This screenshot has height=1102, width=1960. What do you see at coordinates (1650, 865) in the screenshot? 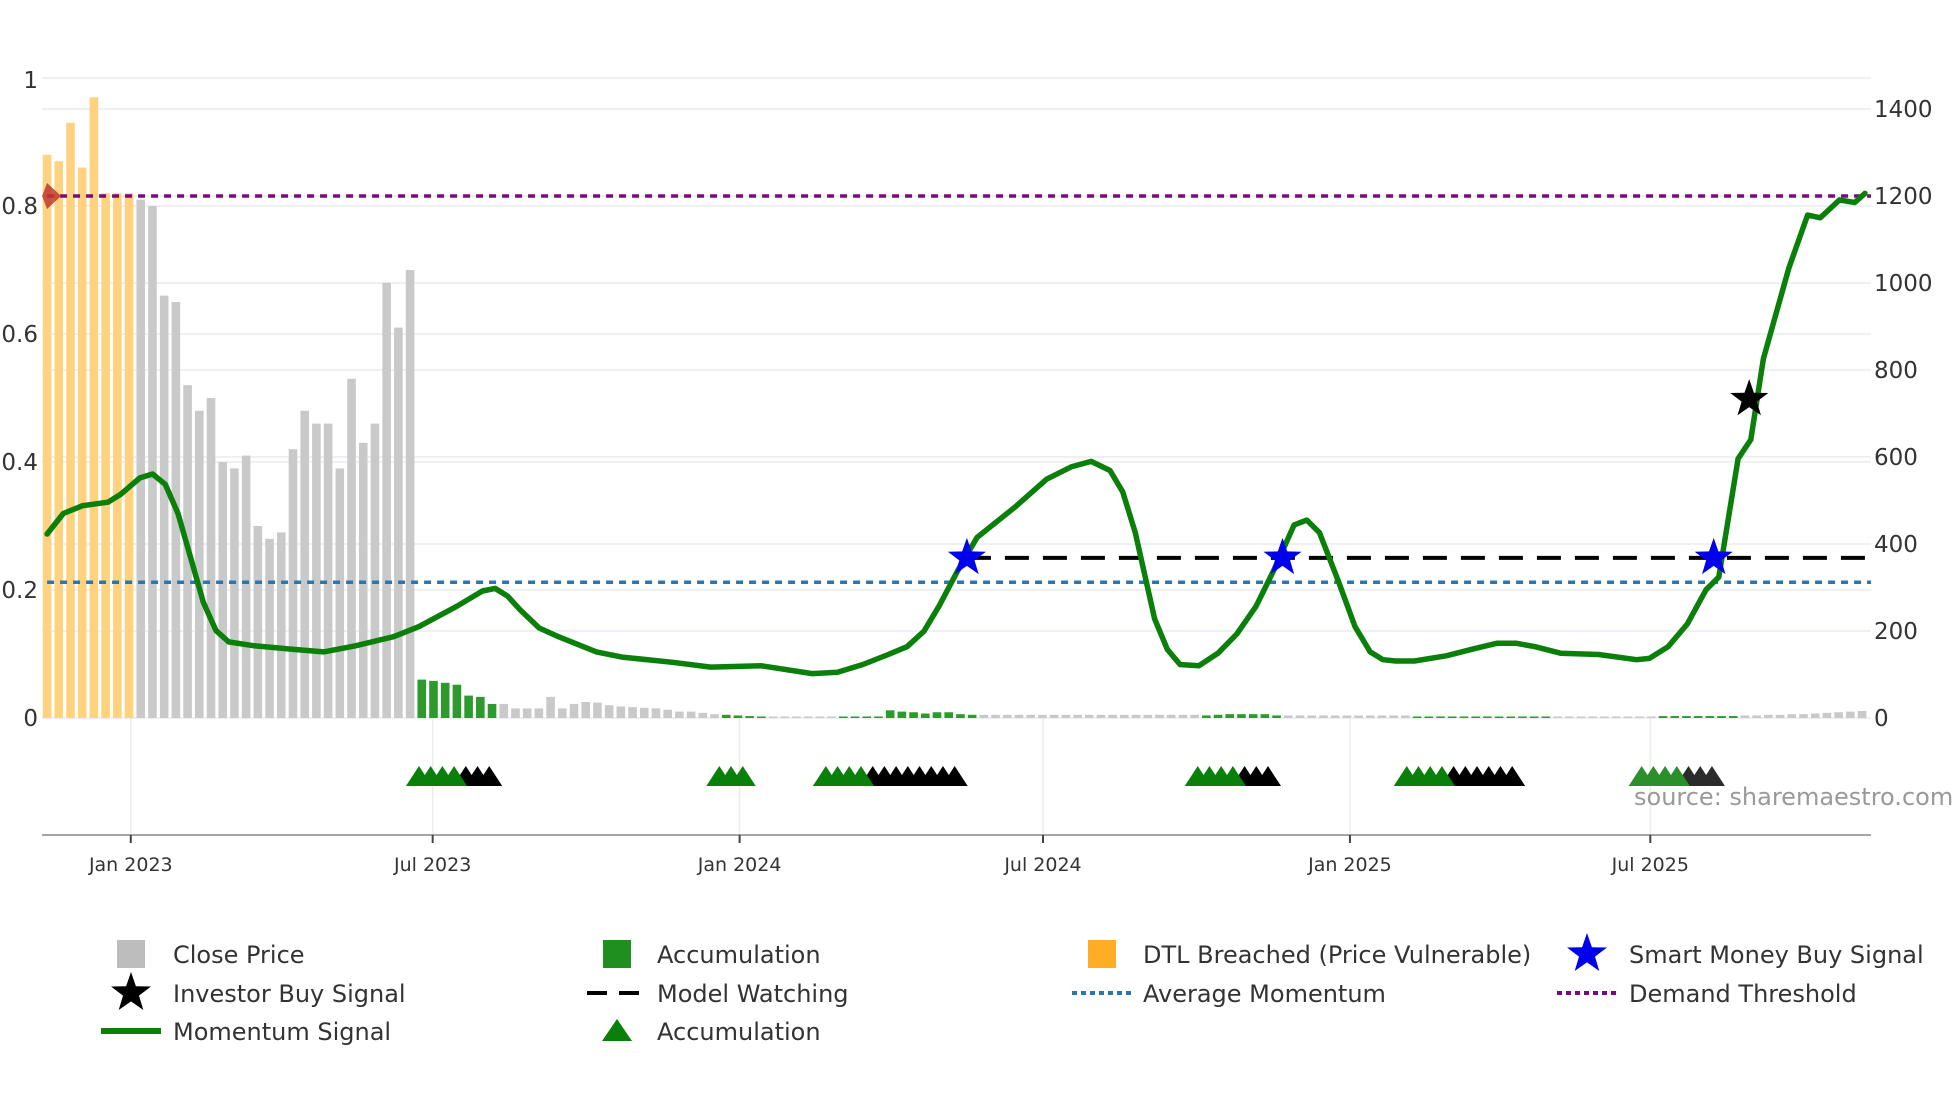
I see `x-tick-label: Jul 2025` at bounding box center [1650, 865].